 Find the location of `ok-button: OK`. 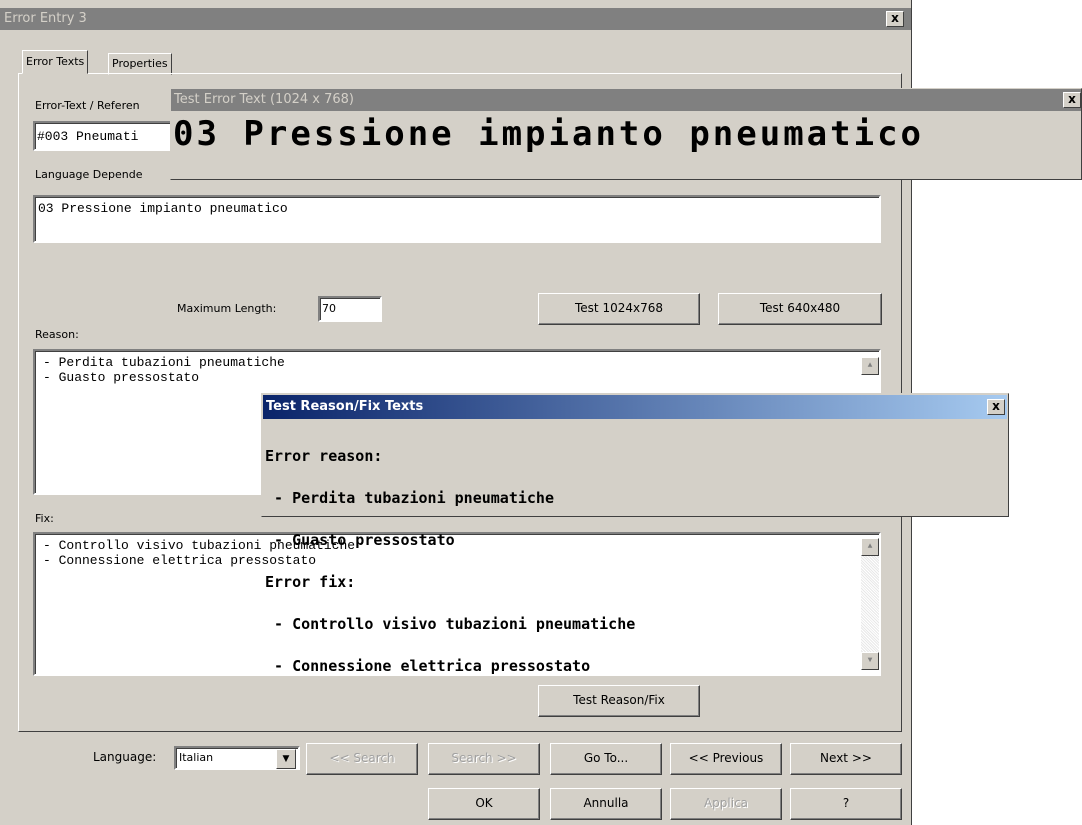

ok-button: OK is located at coordinates (484, 804).